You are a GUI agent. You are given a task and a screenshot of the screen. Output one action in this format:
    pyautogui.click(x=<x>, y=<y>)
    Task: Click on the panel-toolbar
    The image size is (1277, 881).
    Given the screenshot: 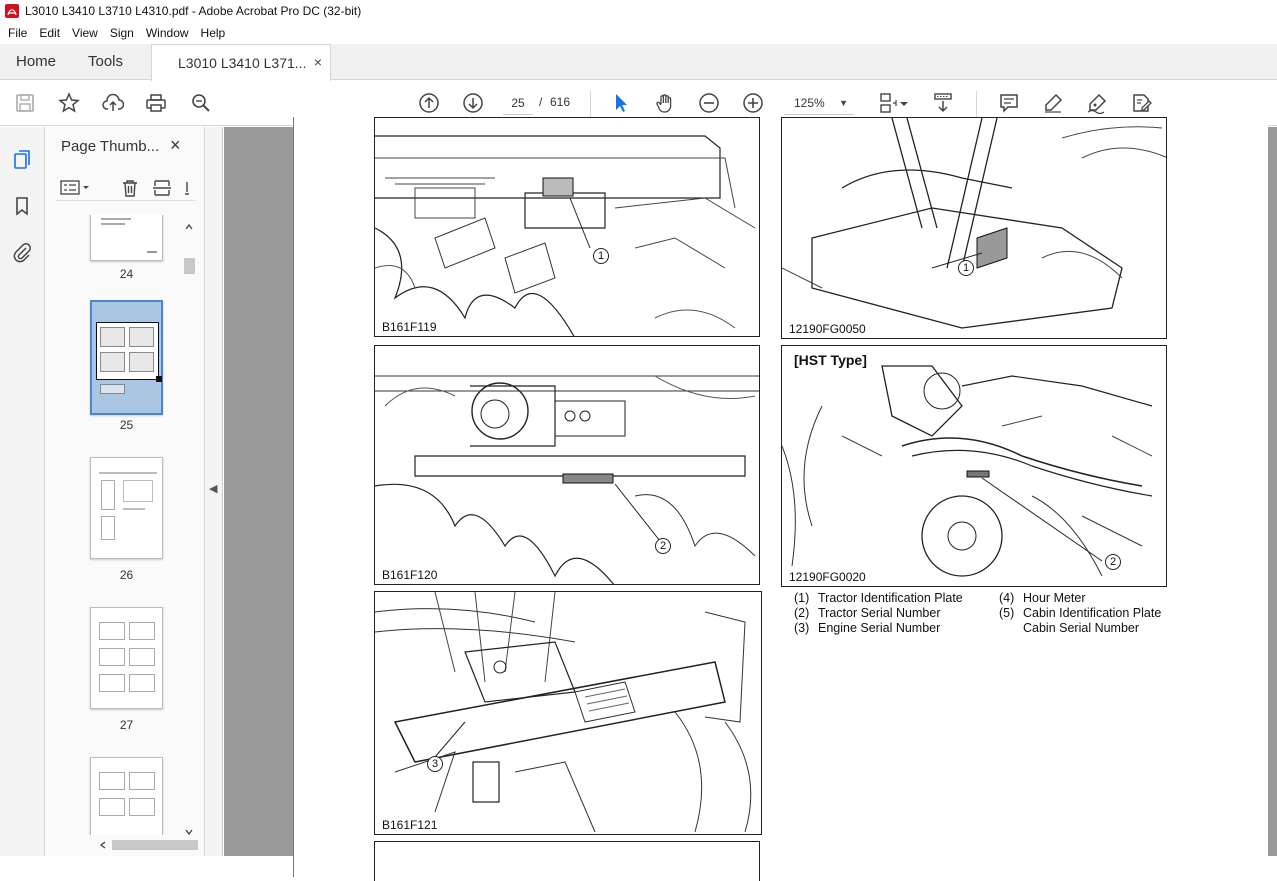 What is the action you would take?
    pyautogui.click(x=126, y=188)
    